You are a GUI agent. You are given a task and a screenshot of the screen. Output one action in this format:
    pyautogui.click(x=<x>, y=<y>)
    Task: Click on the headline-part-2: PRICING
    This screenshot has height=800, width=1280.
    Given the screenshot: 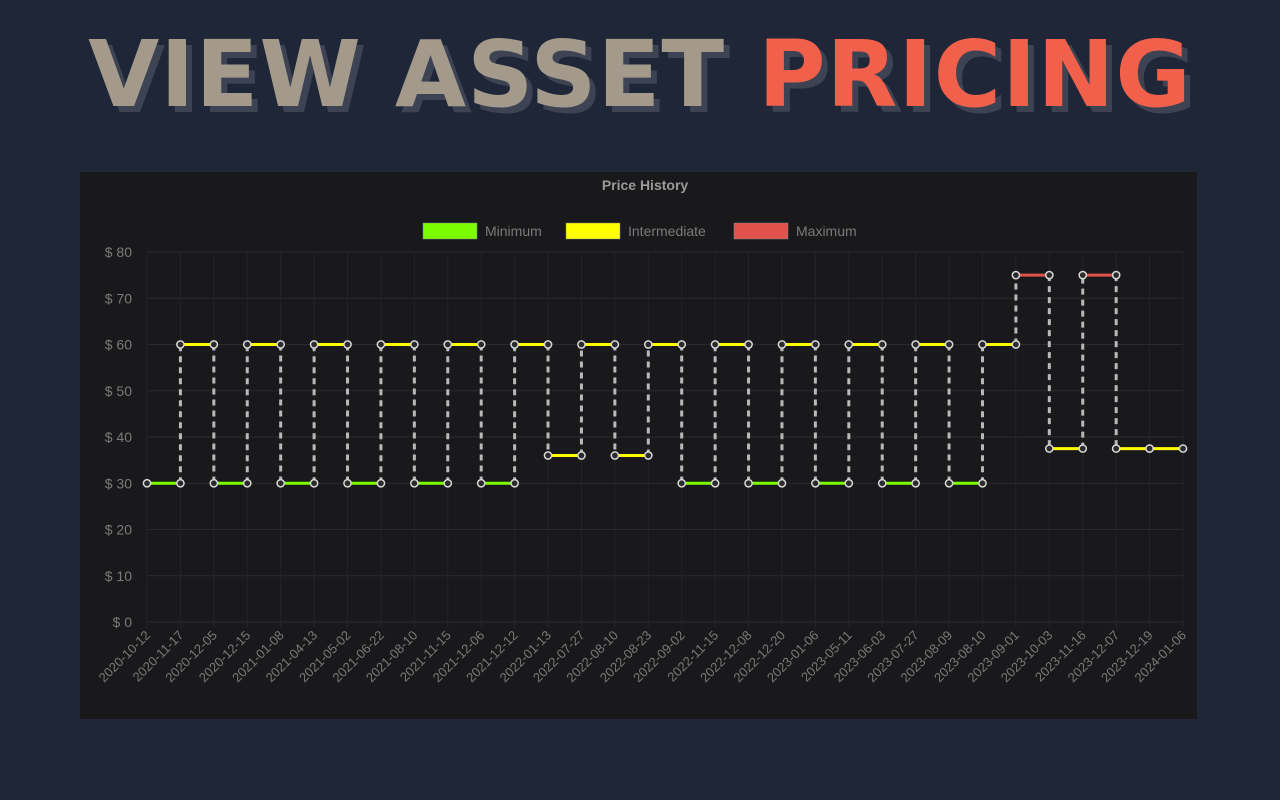 What is the action you would take?
    pyautogui.click(x=975, y=74)
    